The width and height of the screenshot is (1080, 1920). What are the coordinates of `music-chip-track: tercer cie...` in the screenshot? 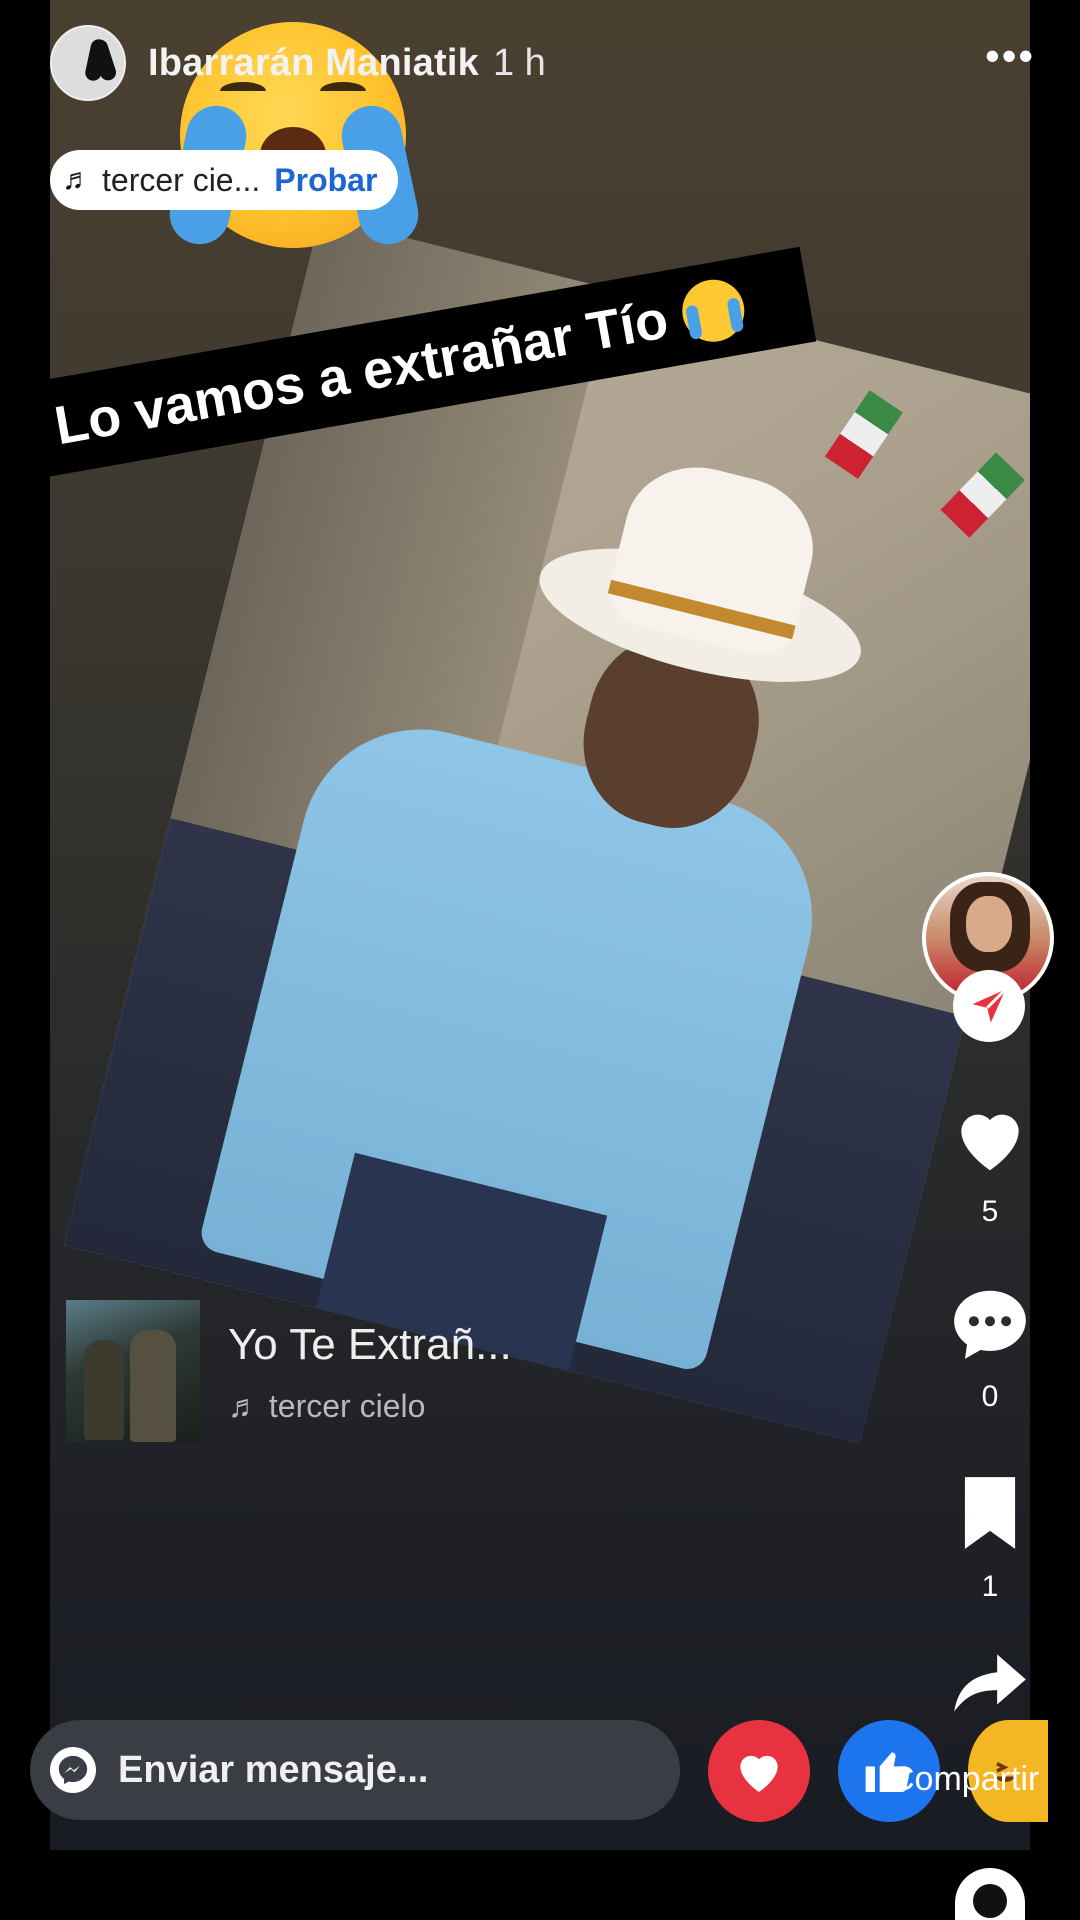 It's located at (181, 179).